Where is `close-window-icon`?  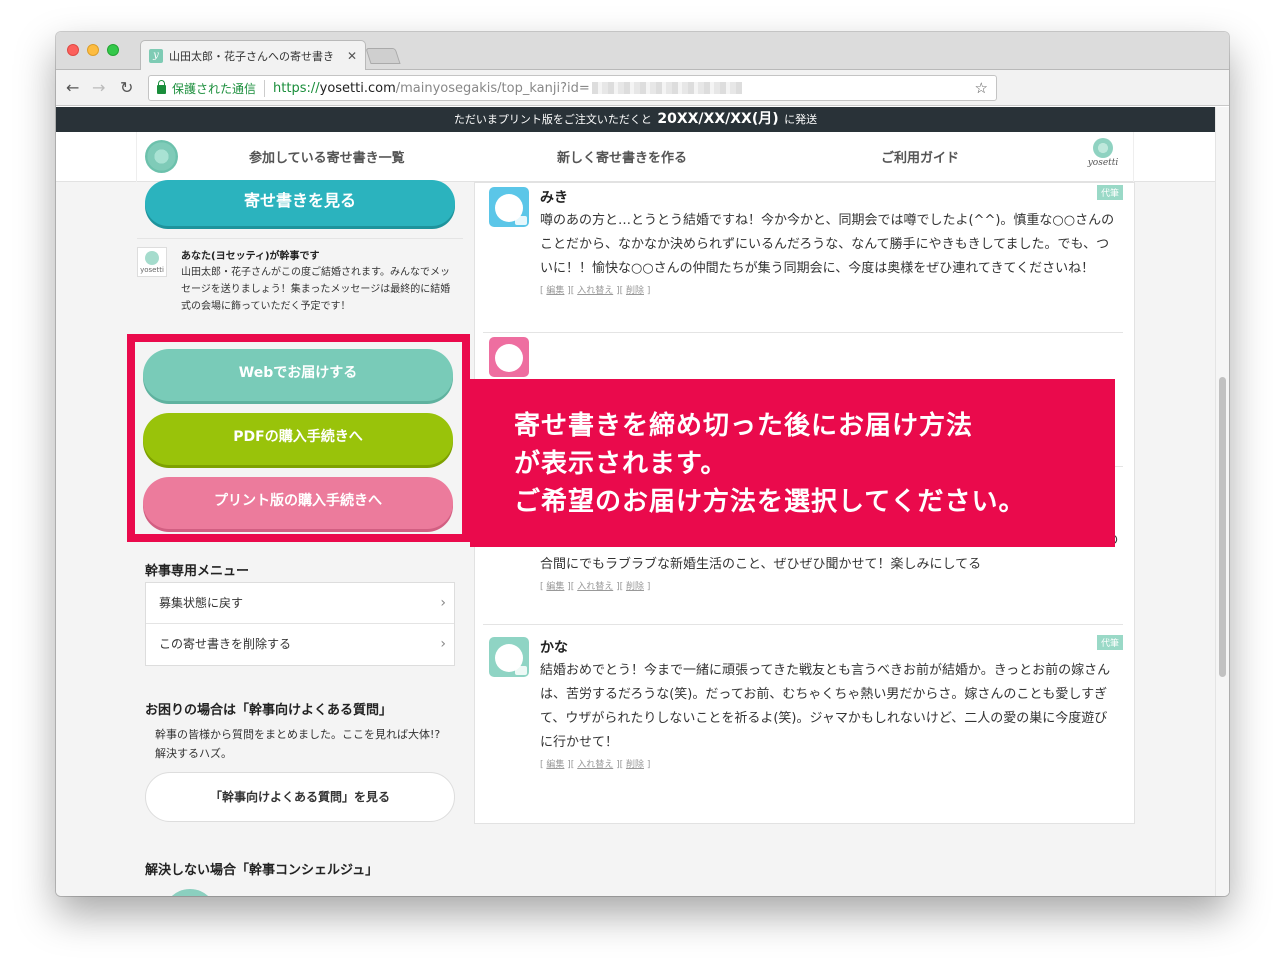 close-window-icon is located at coordinates (73, 50).